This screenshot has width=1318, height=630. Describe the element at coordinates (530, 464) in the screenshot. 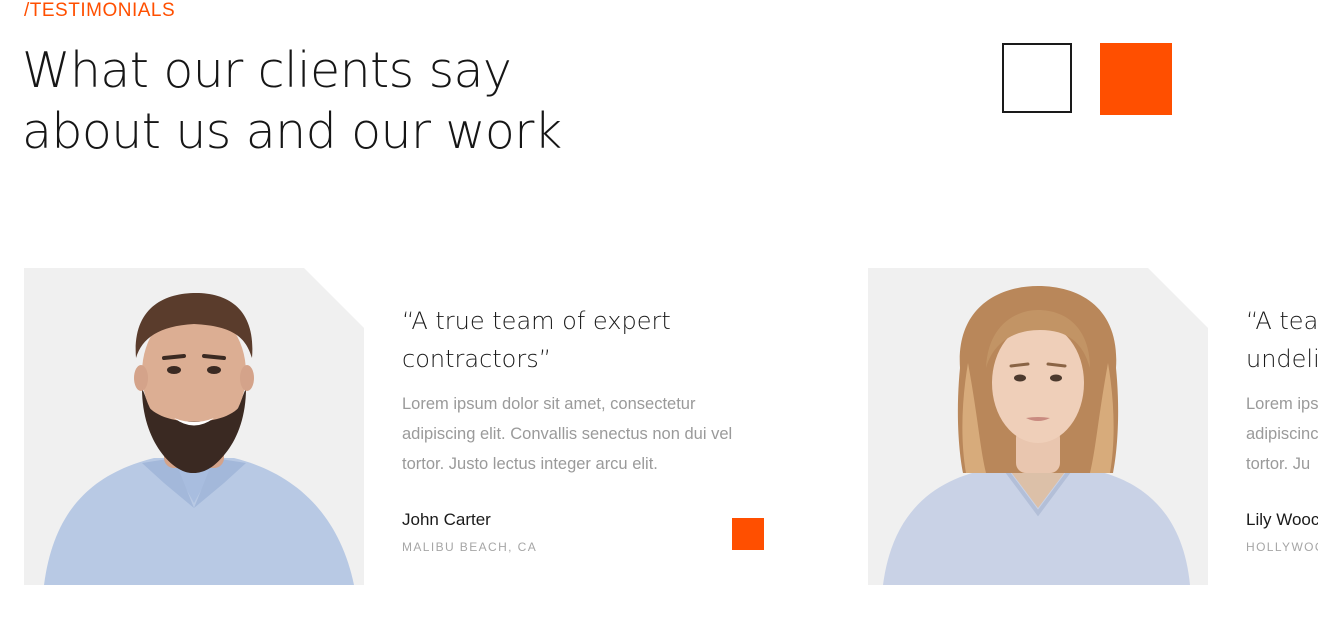

I see `body-line: tortor. Justo lectus integer arcu elit.` at that location.